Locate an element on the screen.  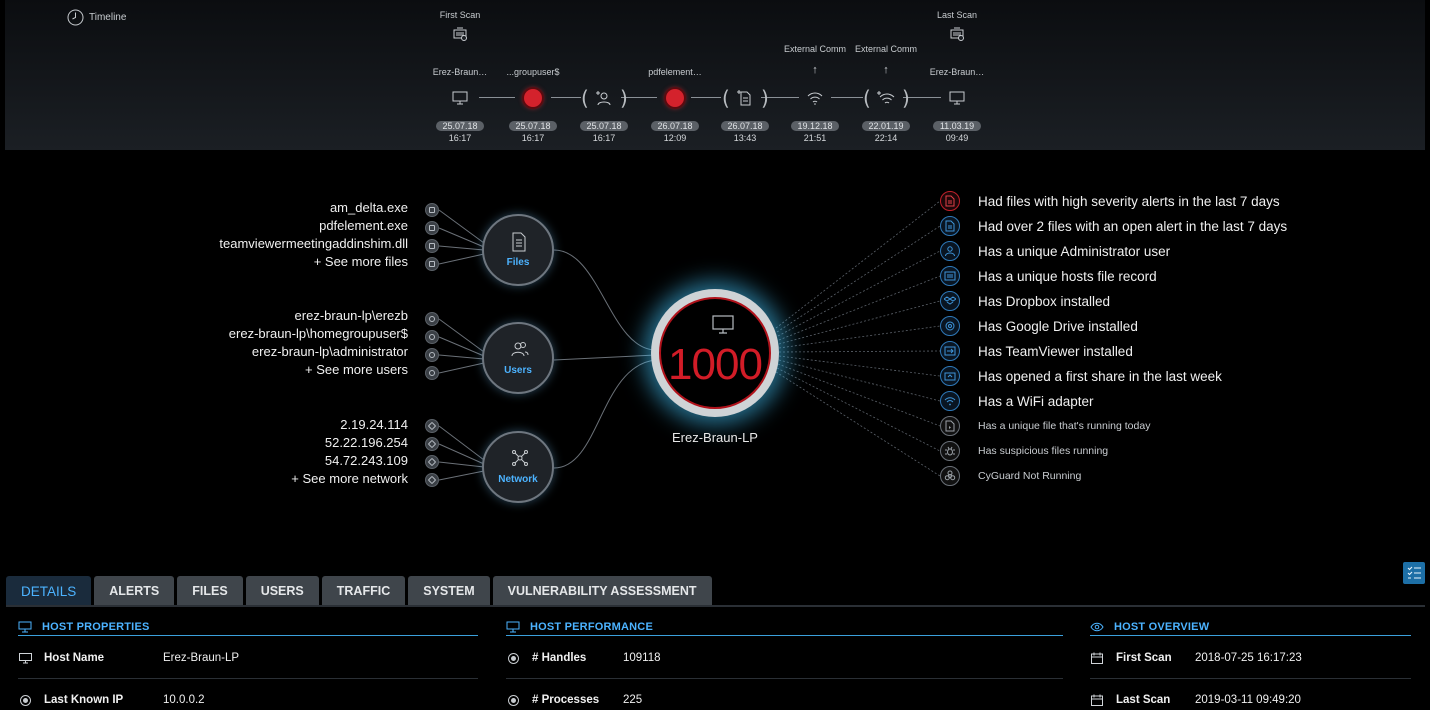
biohazard-icon is located at coordinates (950, 476).